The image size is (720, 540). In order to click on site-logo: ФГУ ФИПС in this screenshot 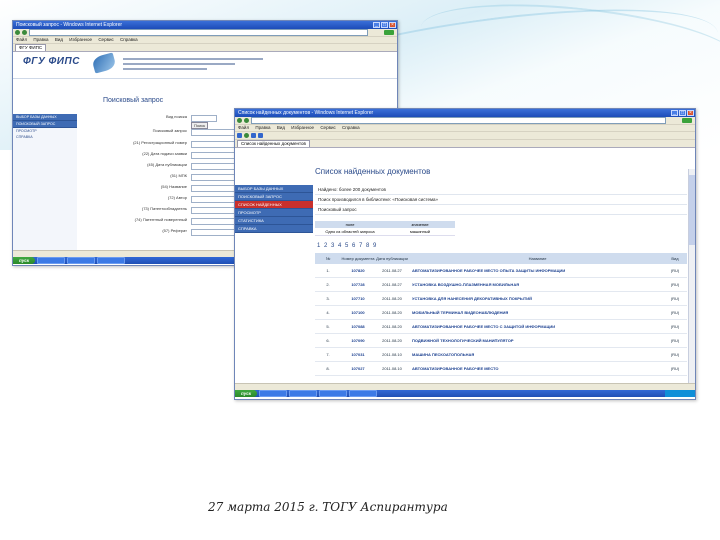, I will do `click(51, 61)`.